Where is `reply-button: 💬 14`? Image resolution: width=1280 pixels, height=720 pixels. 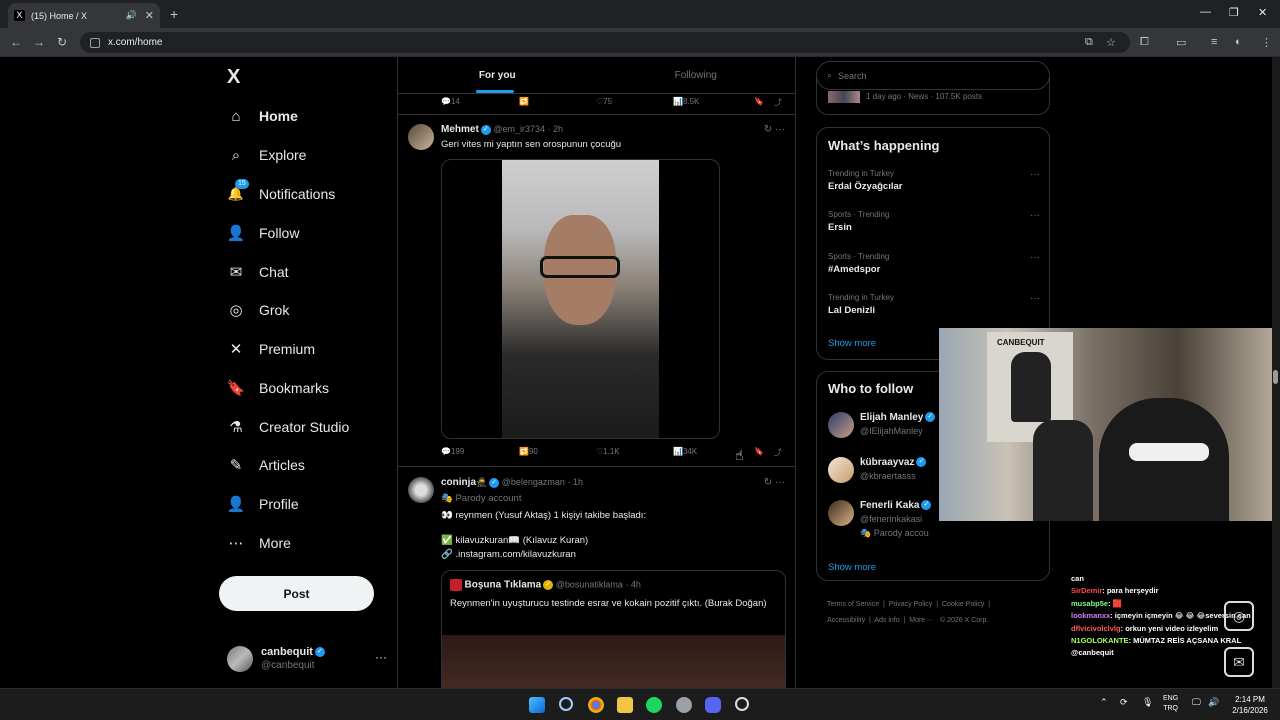
reply-button: 💬 14 is located at coordinates (450, 101).